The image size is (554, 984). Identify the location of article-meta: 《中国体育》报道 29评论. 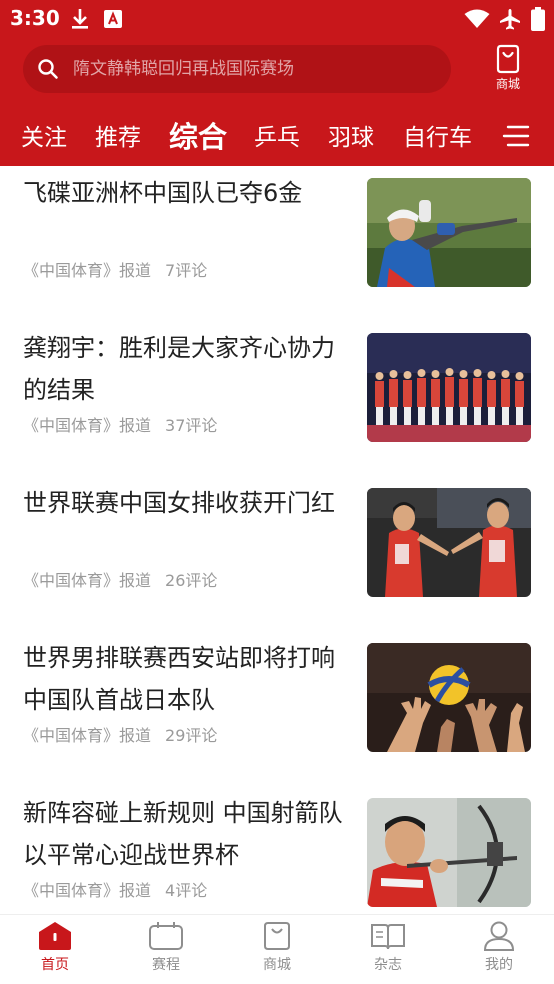
(127, 734).